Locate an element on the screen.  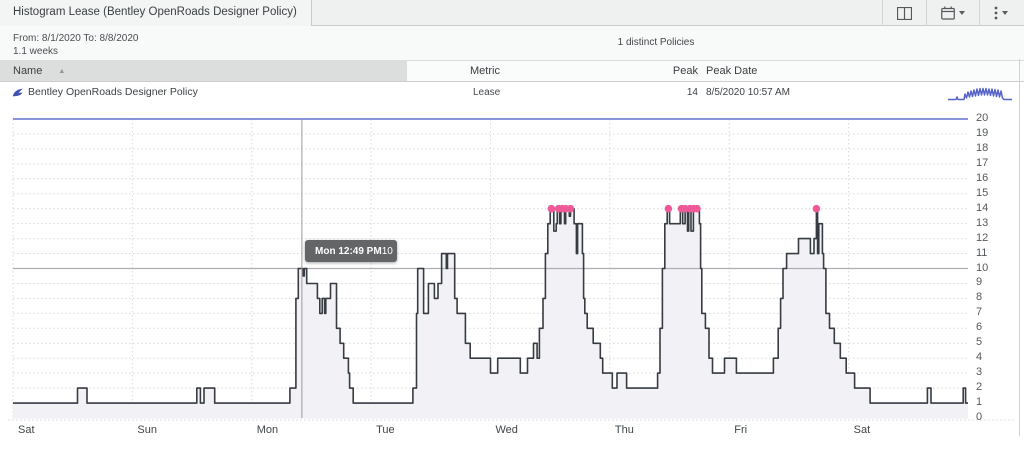
y-tick-label: 15 is located at coordinates (982, 192).